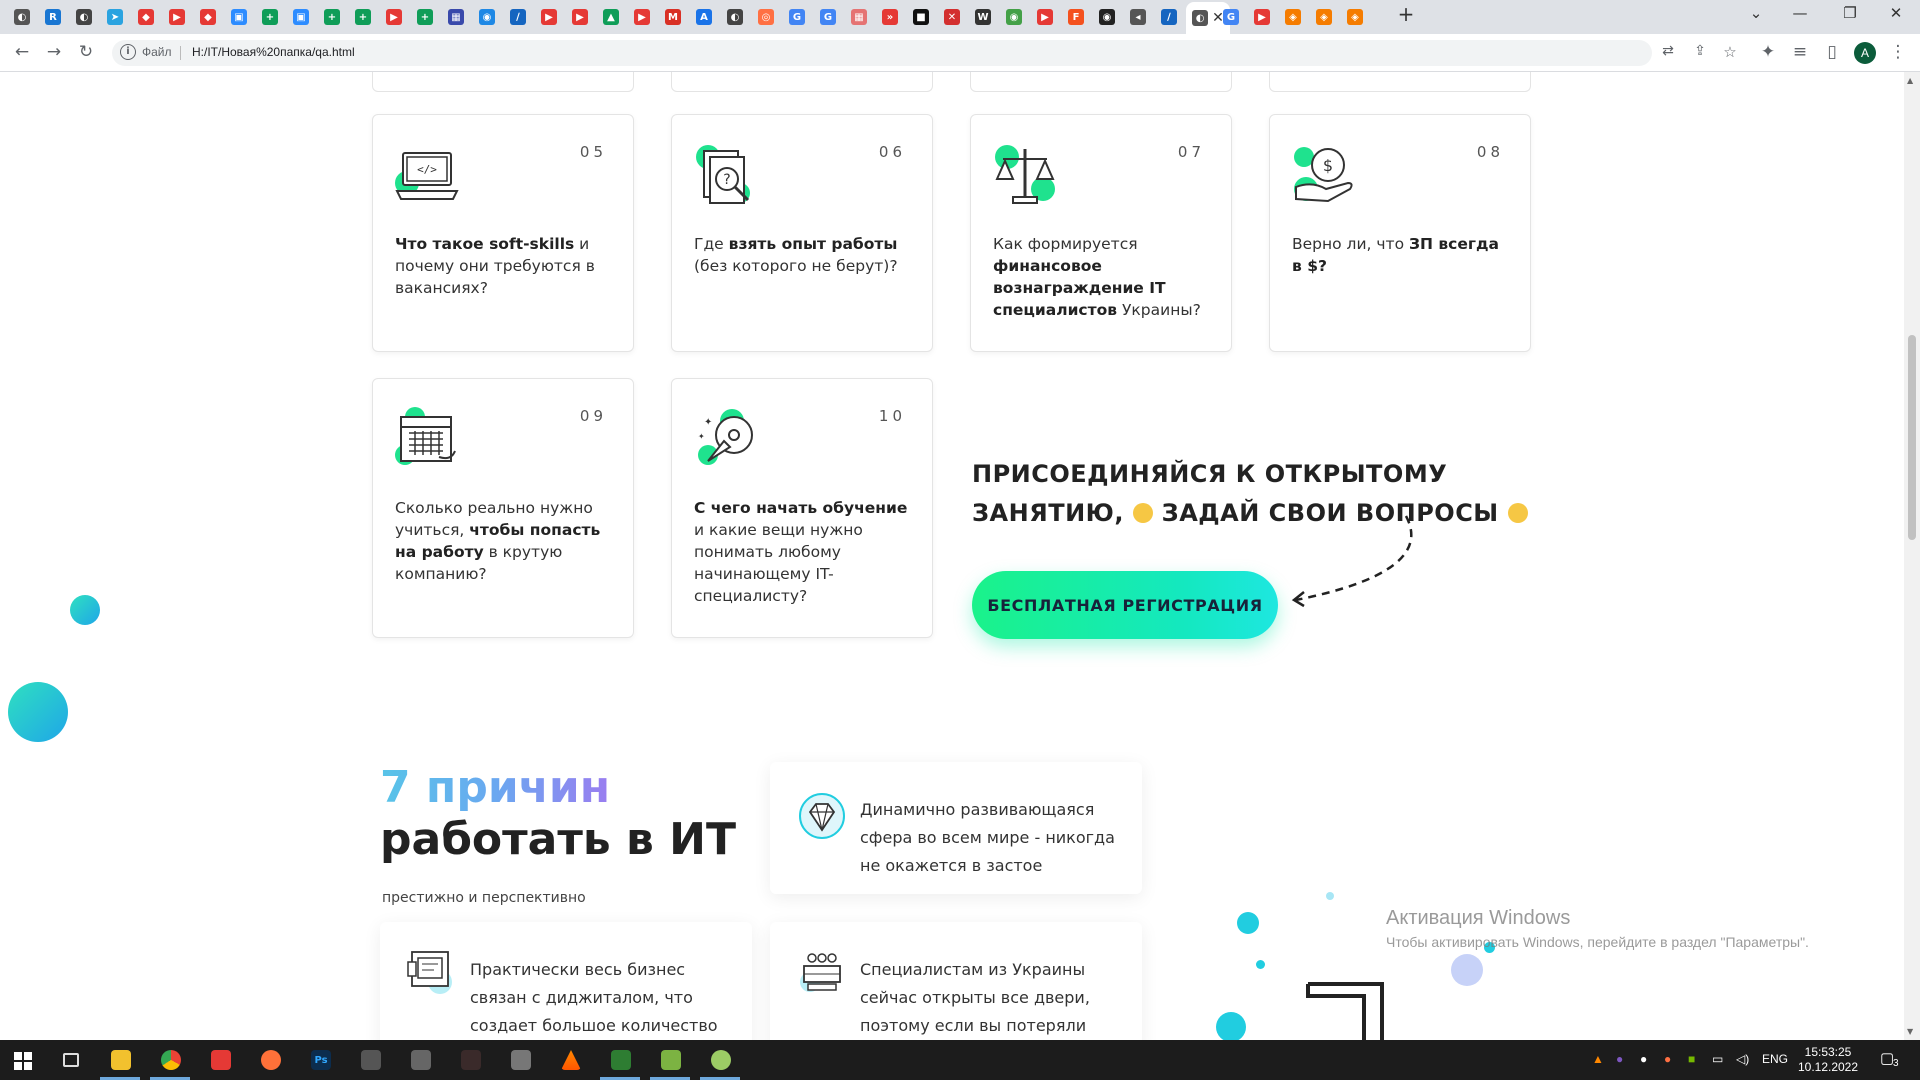 The width and height of the screenshot is (1920, 1080). What do you see at coordinates (1800, 13) in the screenshot?
I see `minimize-button: —` at bounding box center [1800, 13].